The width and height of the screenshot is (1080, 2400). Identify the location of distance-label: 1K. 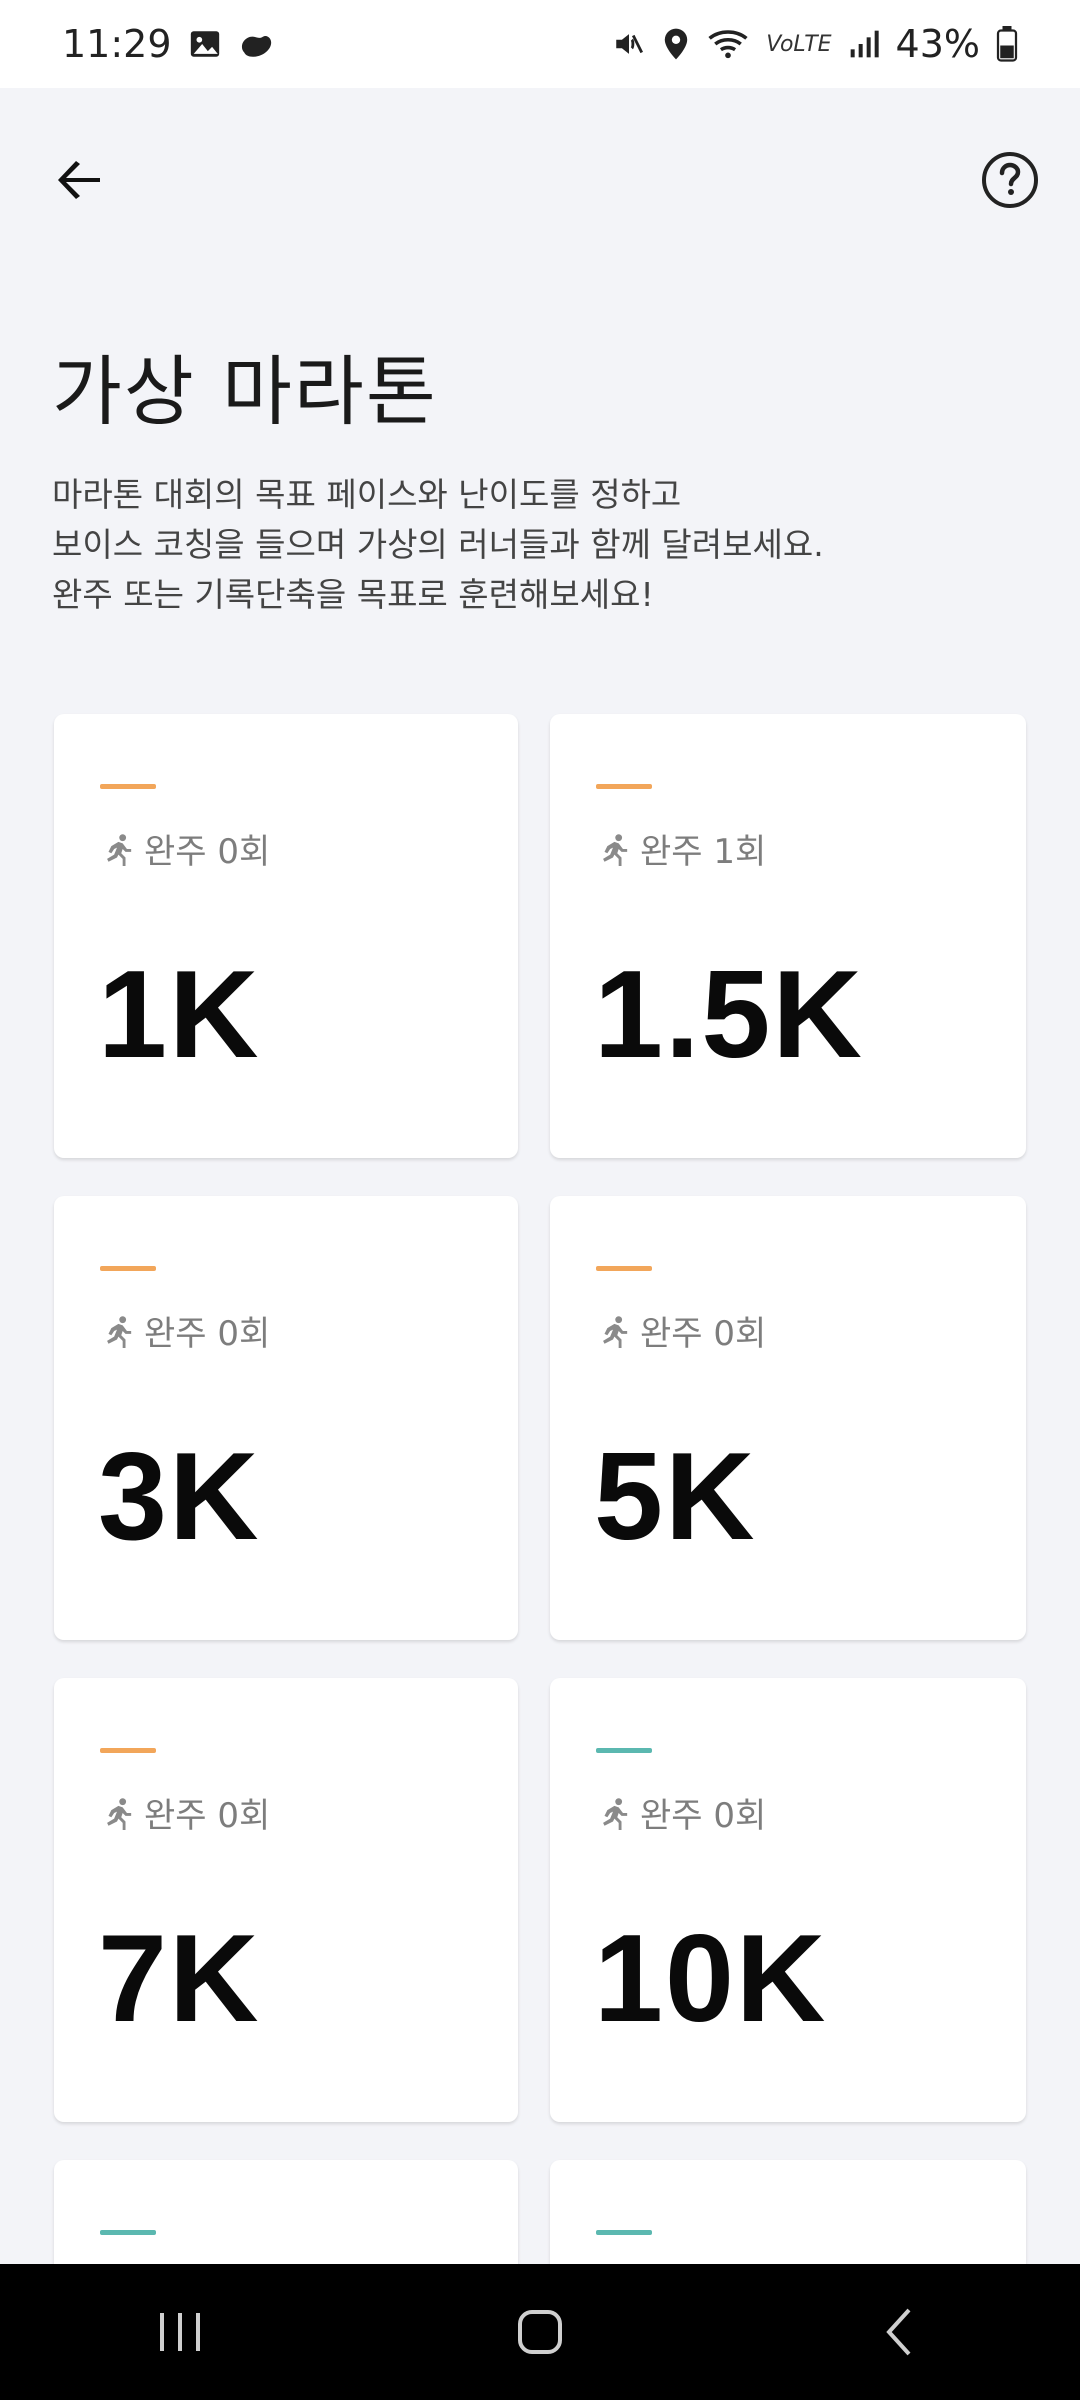
(179, 1015).